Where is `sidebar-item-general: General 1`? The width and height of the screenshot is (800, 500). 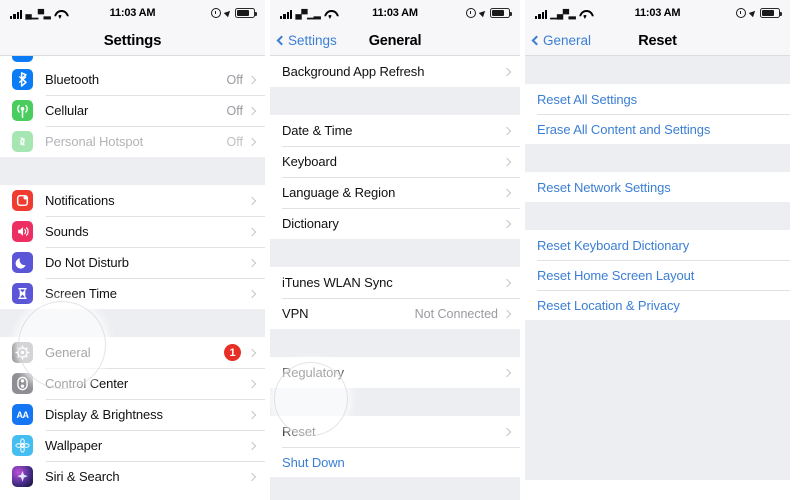 sidebar-item-general: General 1 is located at coordinates (132, 352).